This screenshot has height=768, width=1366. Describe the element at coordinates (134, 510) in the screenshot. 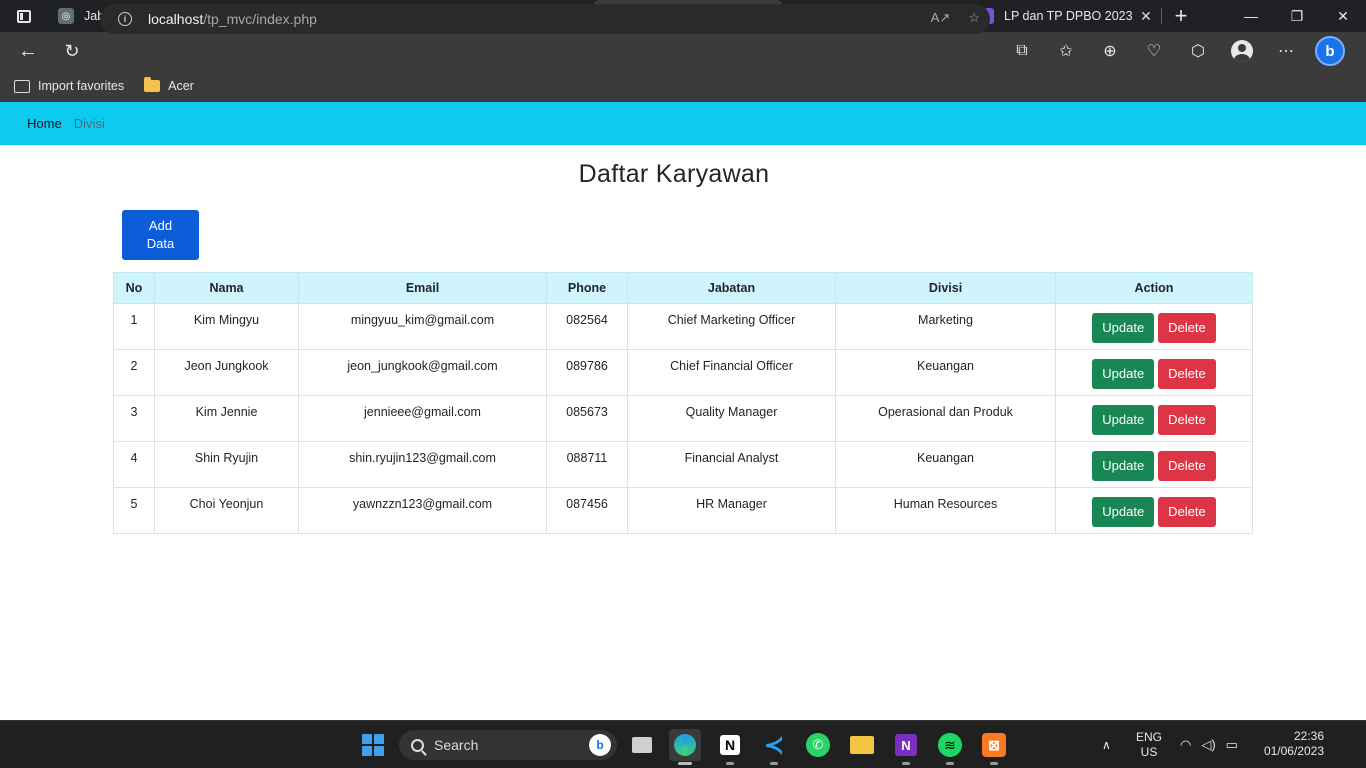

I see `cell-no: 5` at that location.